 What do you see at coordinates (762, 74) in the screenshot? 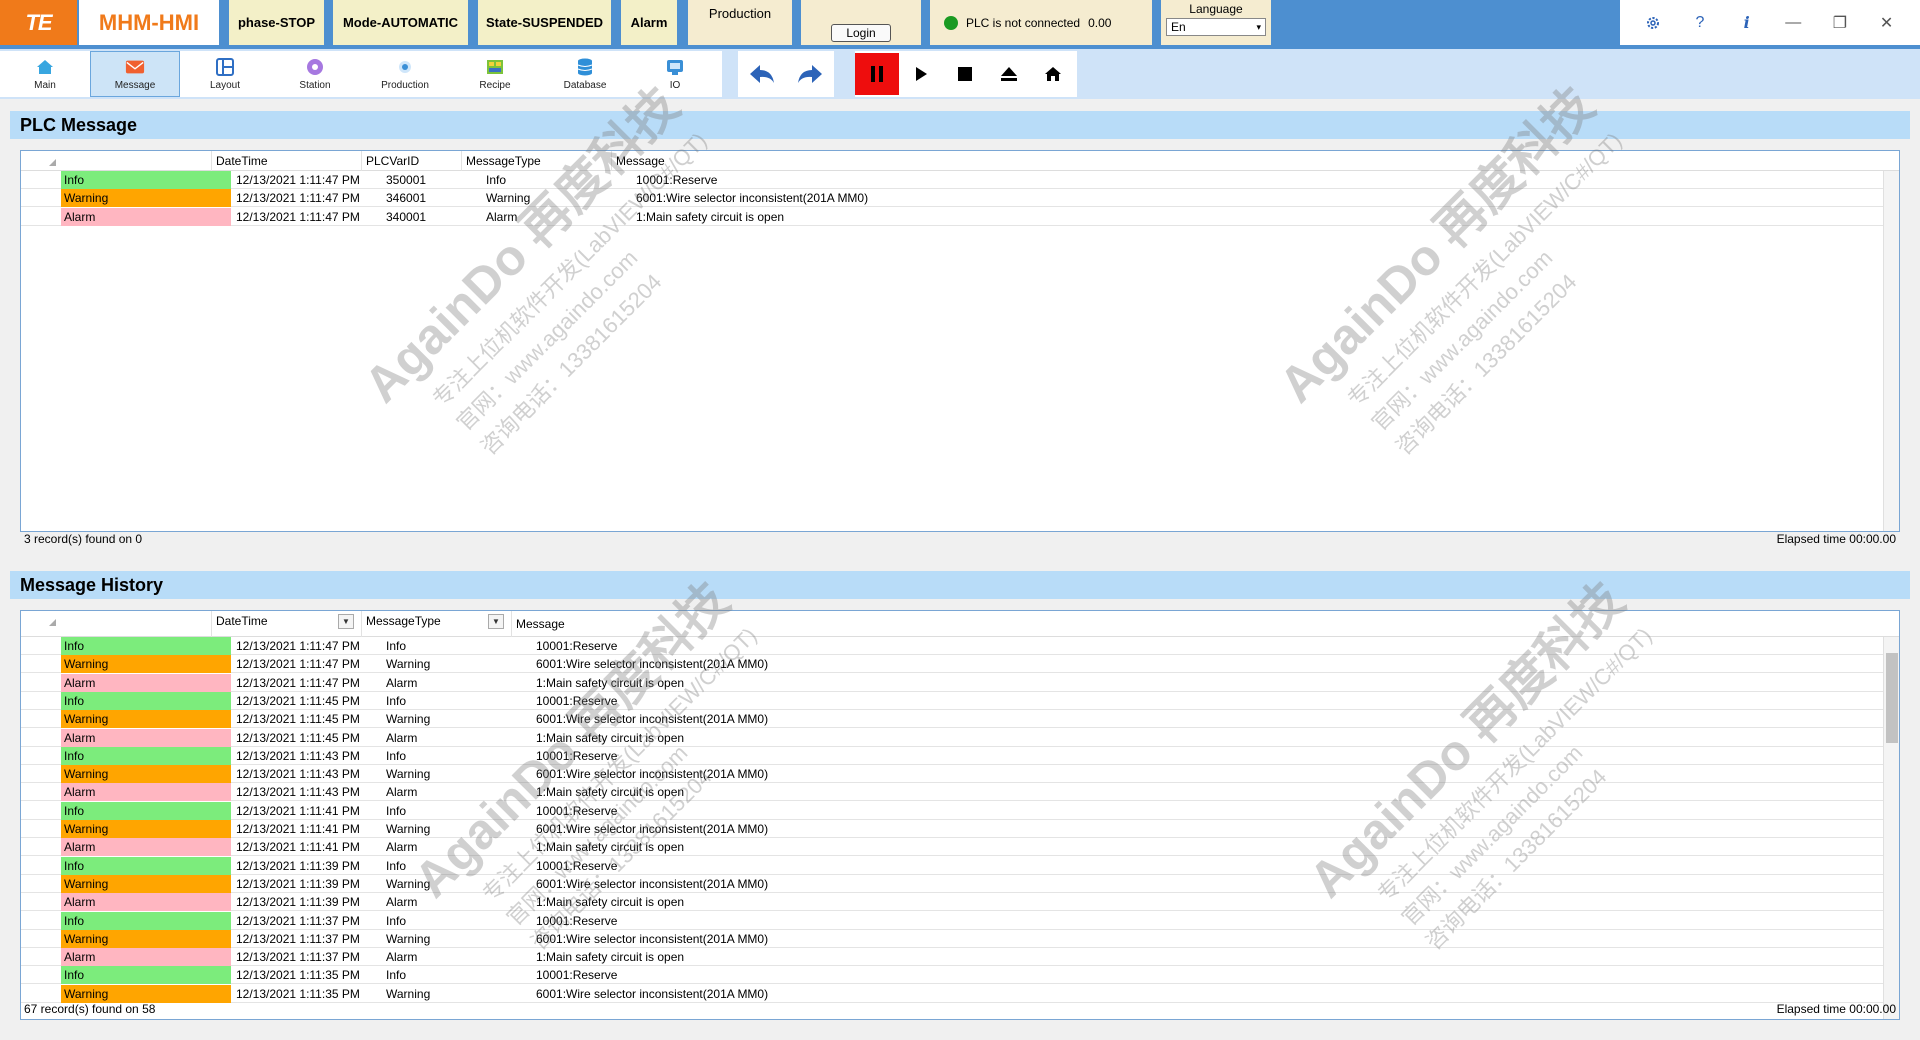
I see `back-arrow-icon` at bounding box center [762, 74].